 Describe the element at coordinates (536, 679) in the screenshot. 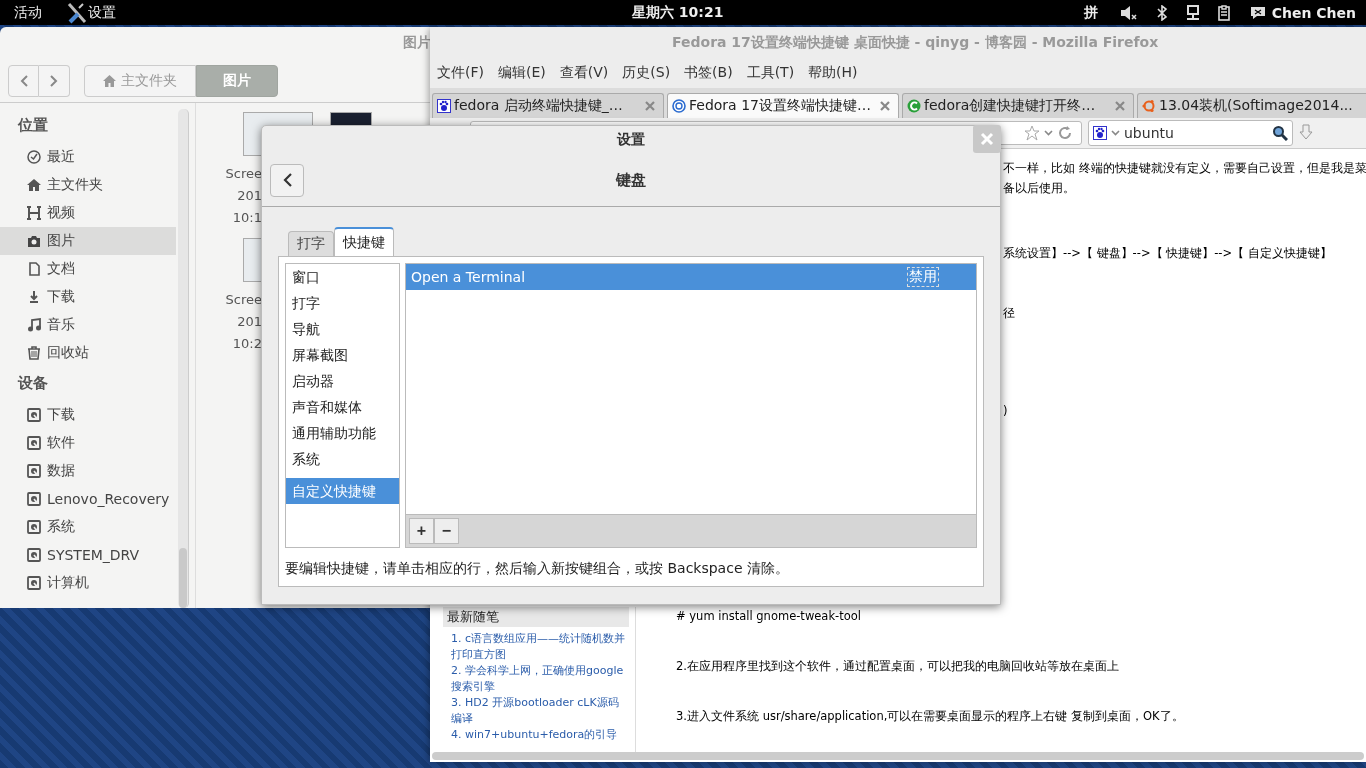

I see `post-link: 2. 学会科学上网，正确使用google搜索引擎` at that location.